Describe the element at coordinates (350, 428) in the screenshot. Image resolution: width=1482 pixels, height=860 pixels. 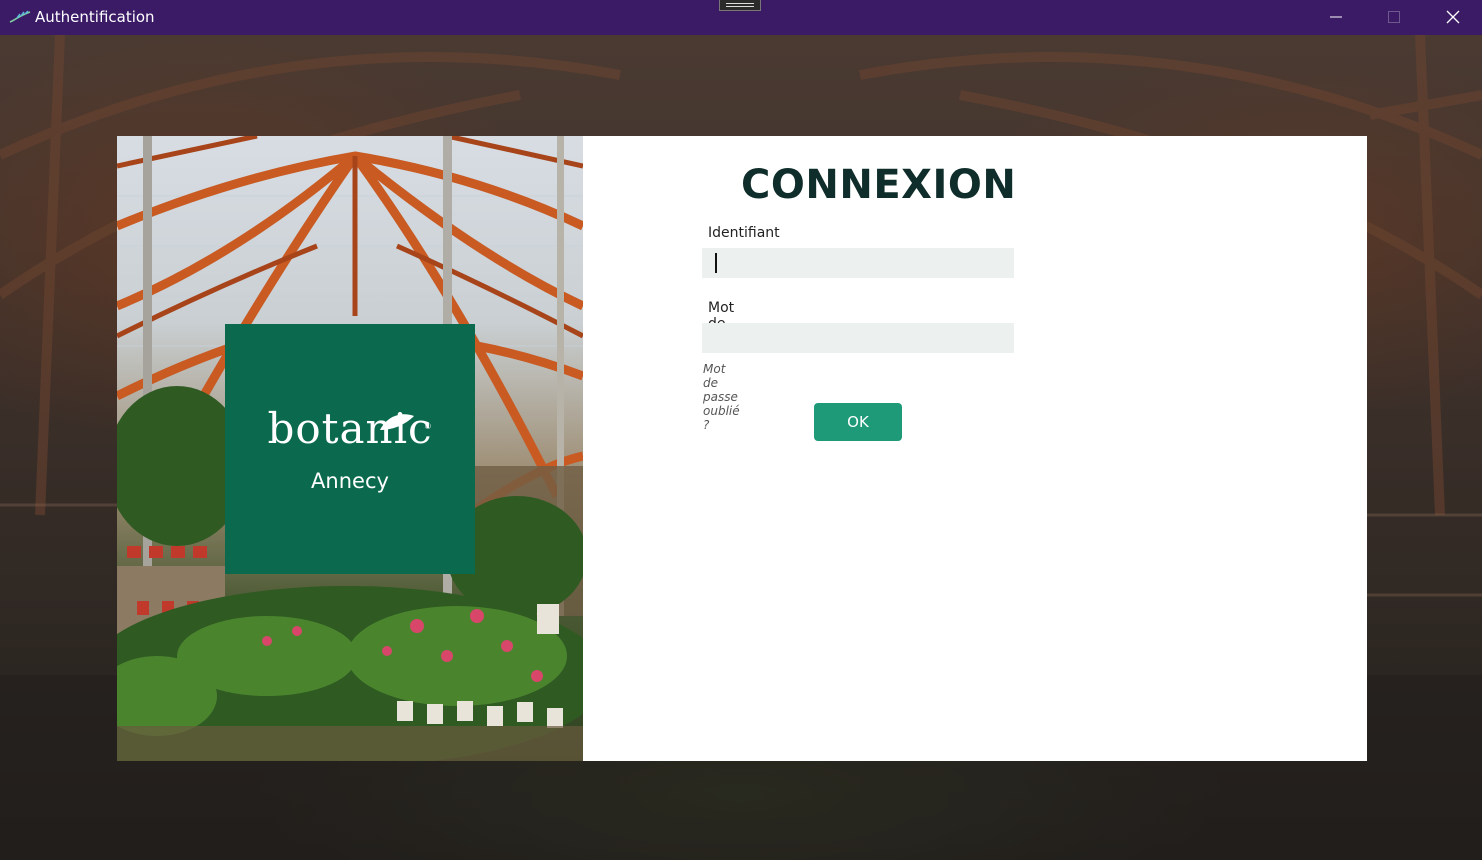
I see `brand-name: botanic` at that location.